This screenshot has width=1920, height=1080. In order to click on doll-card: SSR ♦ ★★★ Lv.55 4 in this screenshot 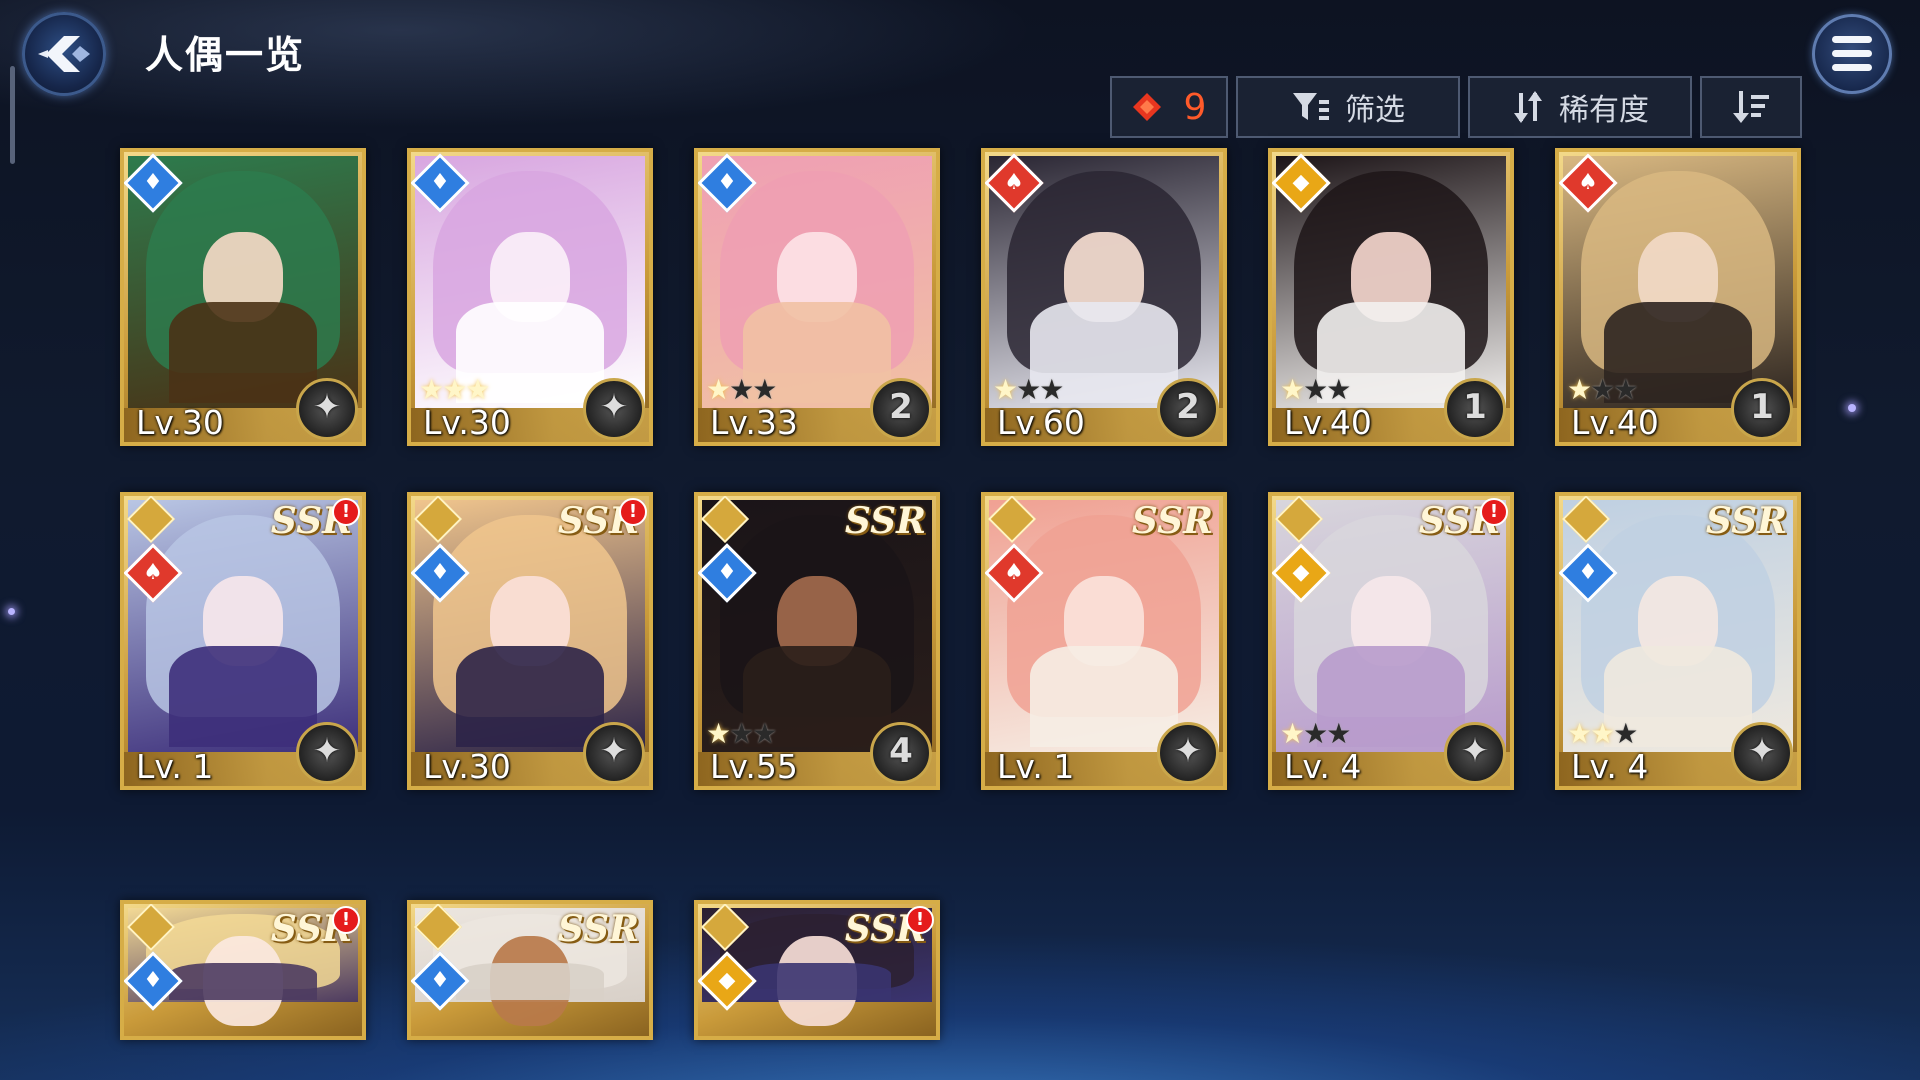, I will do `click(817, 641)`.